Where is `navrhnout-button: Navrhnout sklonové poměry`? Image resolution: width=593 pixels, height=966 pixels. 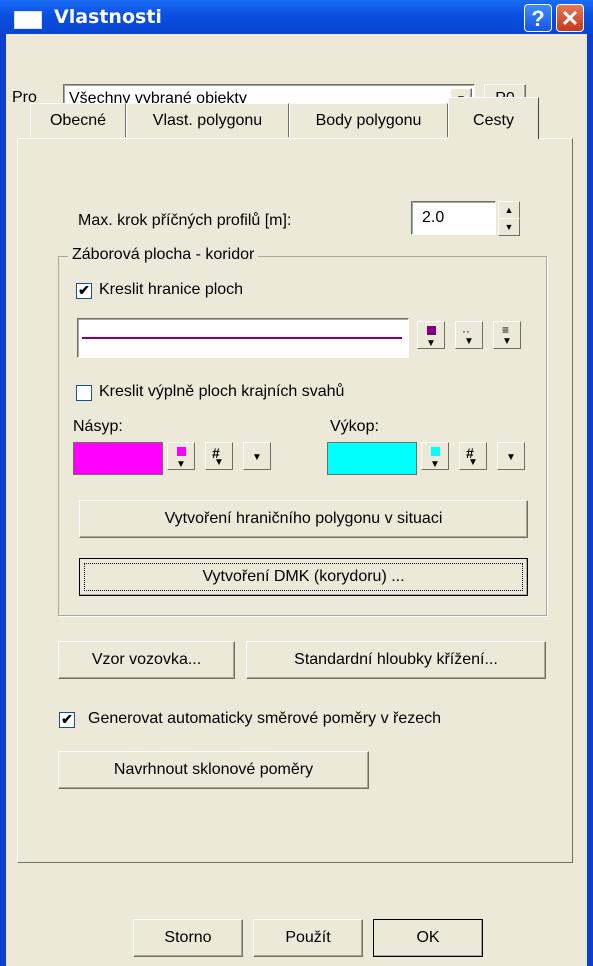 navrhnout-button: Navrhnout sklonové poměry is located at coordinates (213, 770).